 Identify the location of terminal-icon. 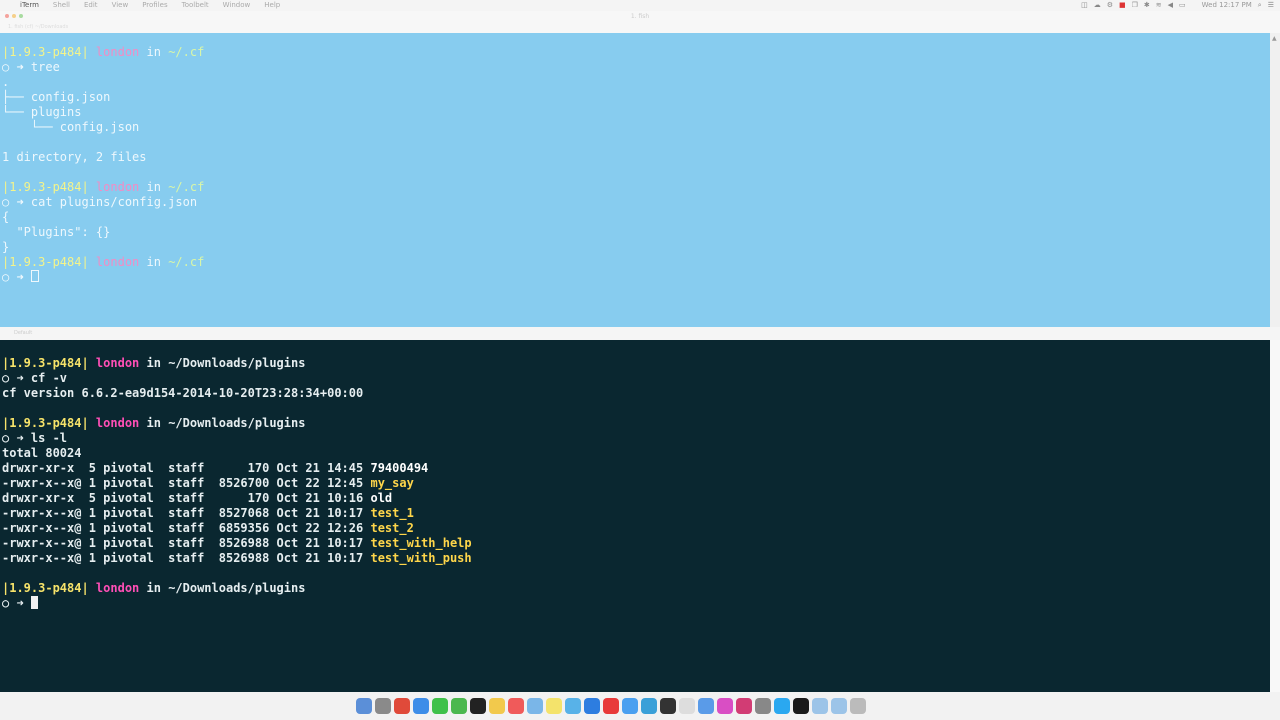
(478, 706).